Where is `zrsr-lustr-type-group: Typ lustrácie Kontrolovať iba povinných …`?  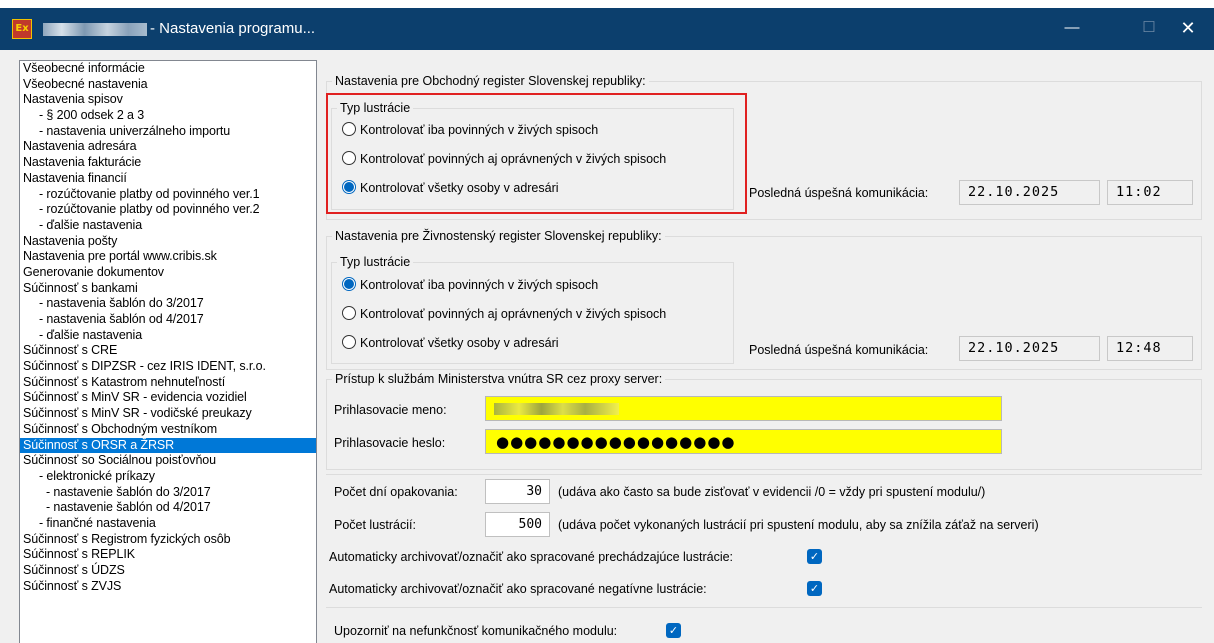 zrsr-lustr-type-group: Typ lustrácie Kontrolovať iba povinných … is located at coordinates (532, 309).